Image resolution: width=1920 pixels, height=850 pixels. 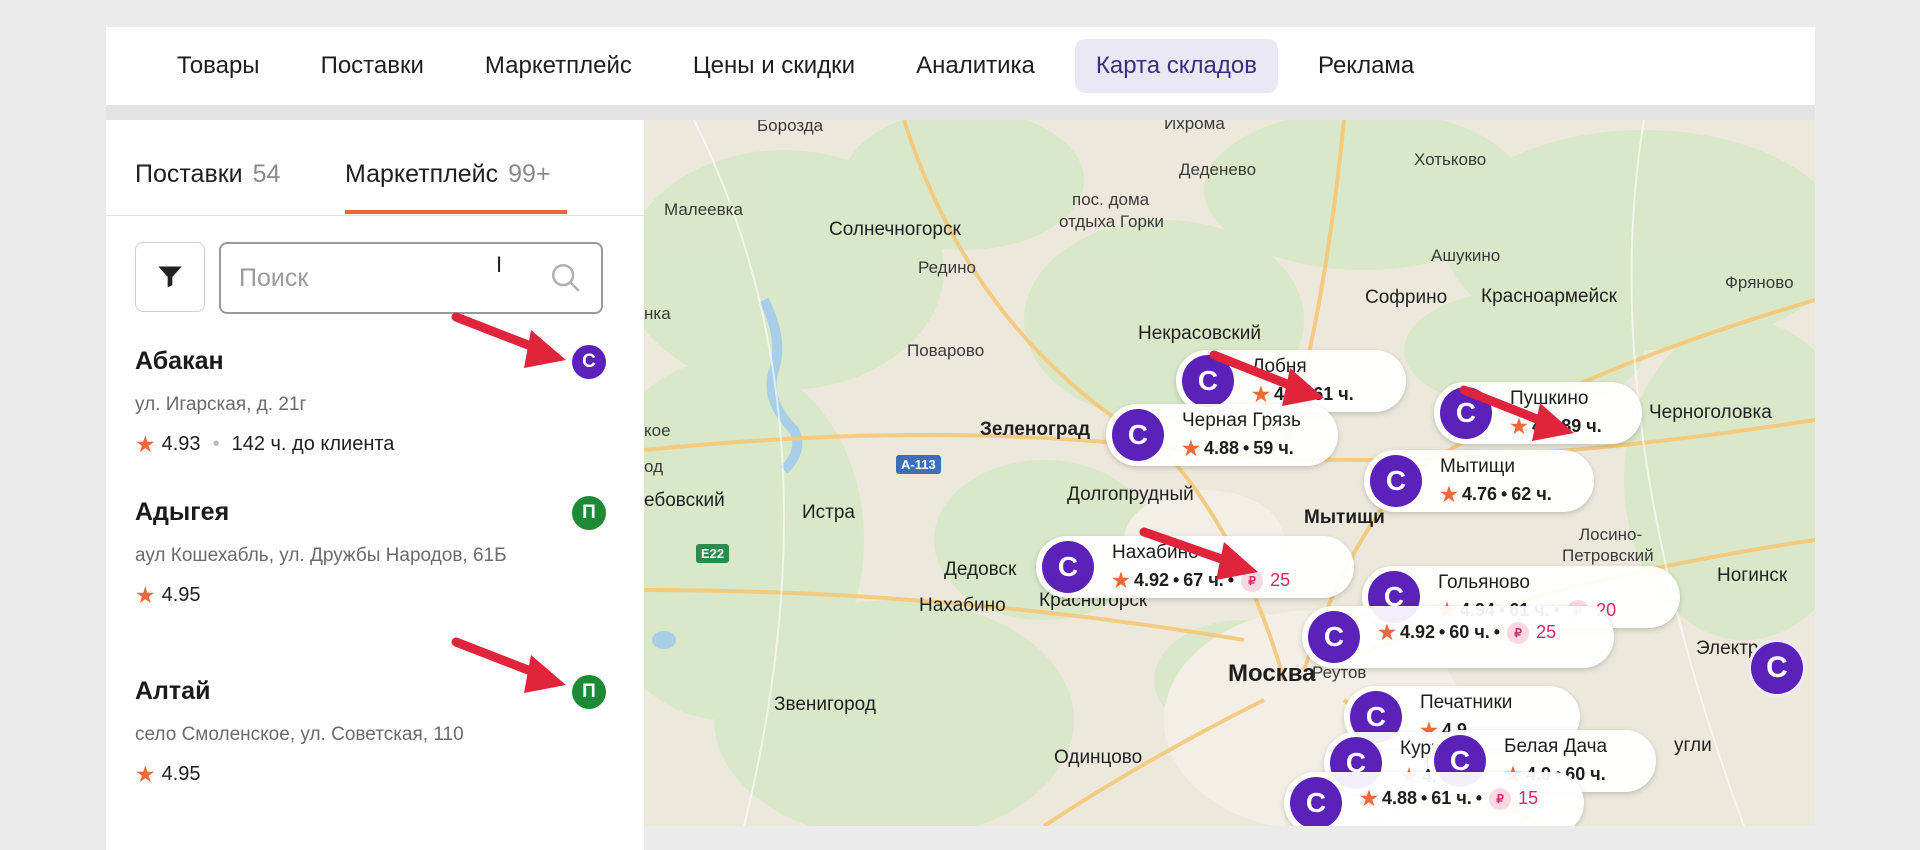 I want to click on marker-meta: ★ 4.88 • 59 ч., so click(x=1250, y=448).